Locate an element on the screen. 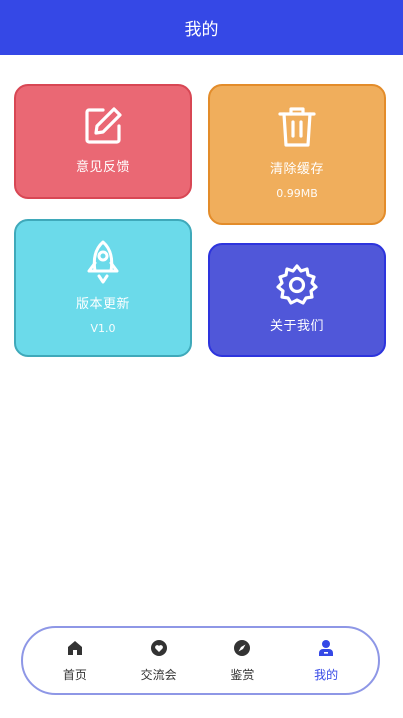 This screenshot has width=403, height=718. tab-appreciate-label: 鉴赏 is located at coordinates (242, 674).